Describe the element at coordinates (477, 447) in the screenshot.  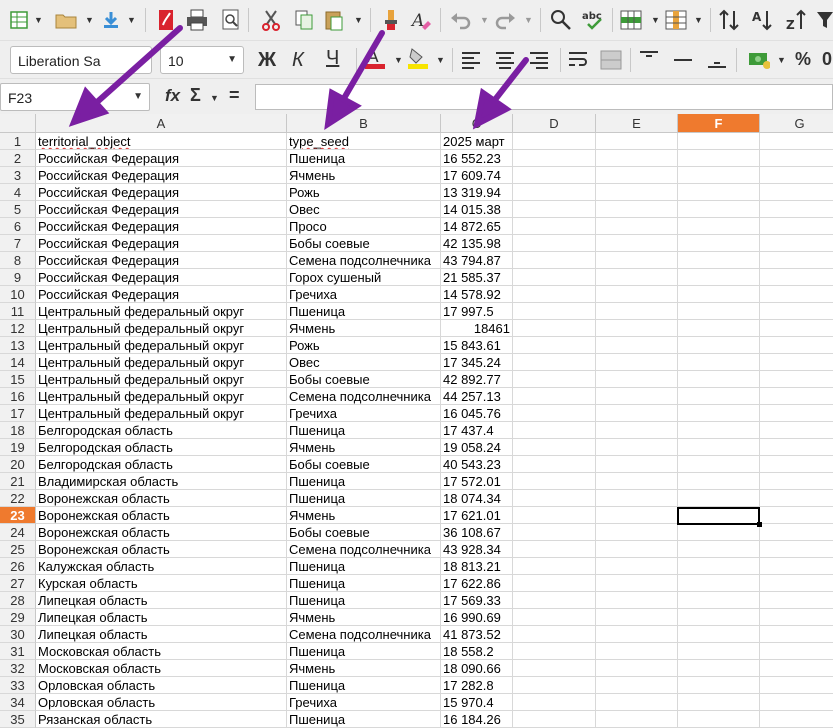
I see `cell-c: 19 058.24` at that location.